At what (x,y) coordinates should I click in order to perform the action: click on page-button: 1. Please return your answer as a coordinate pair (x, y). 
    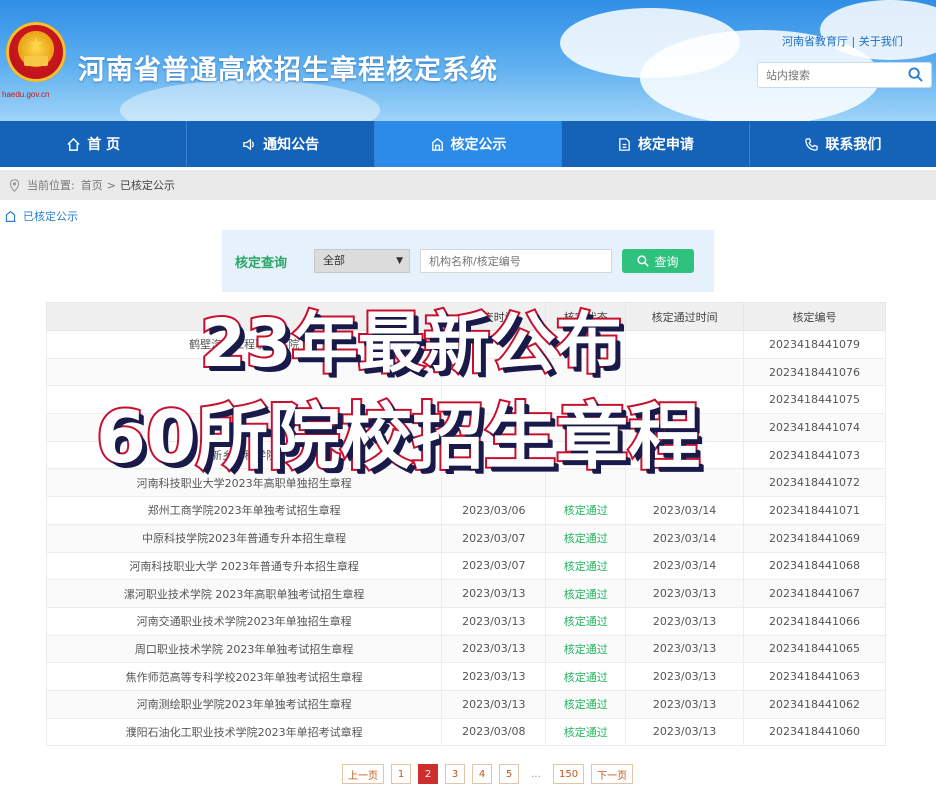
    Looking at the image, I should click on (401, 774).